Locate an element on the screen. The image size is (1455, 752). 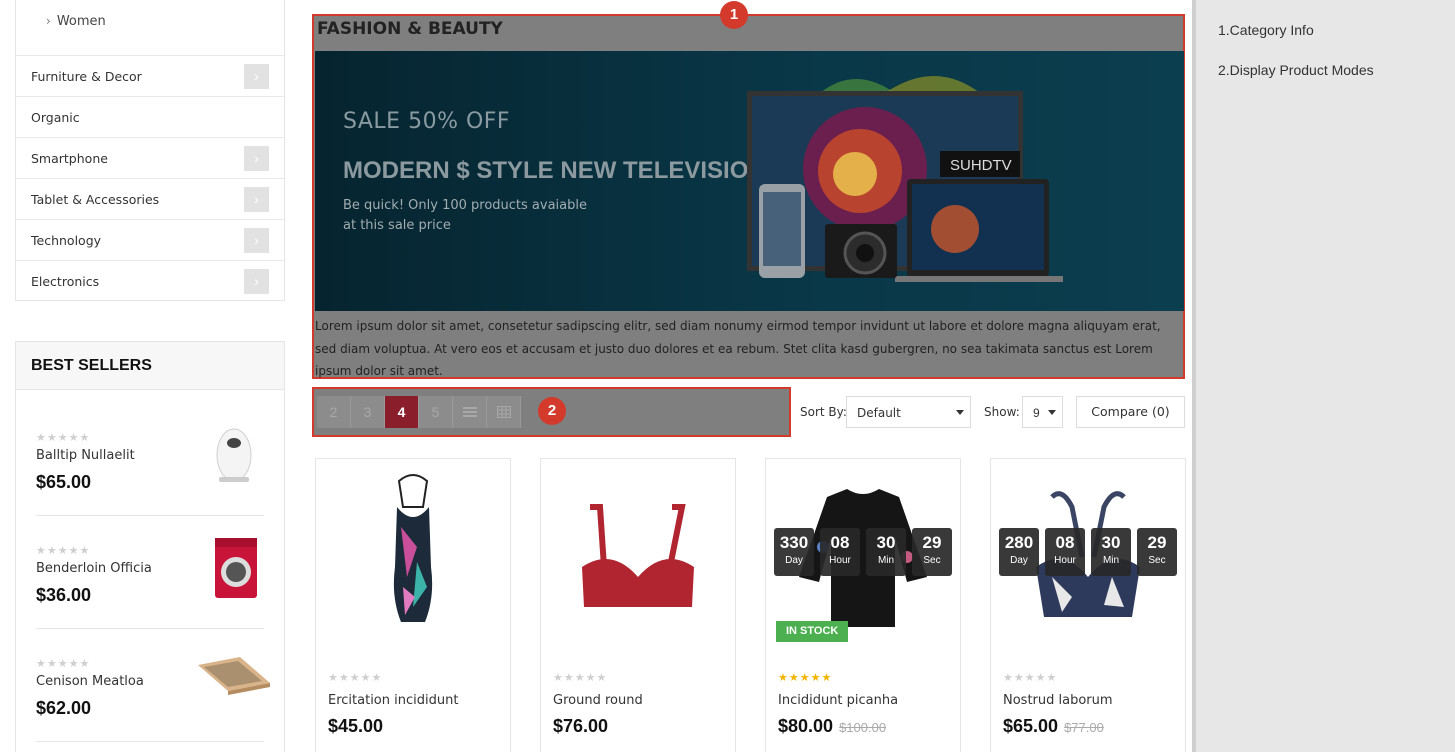
product-name: Benderloin Officia is located at coordinates (94, 568).